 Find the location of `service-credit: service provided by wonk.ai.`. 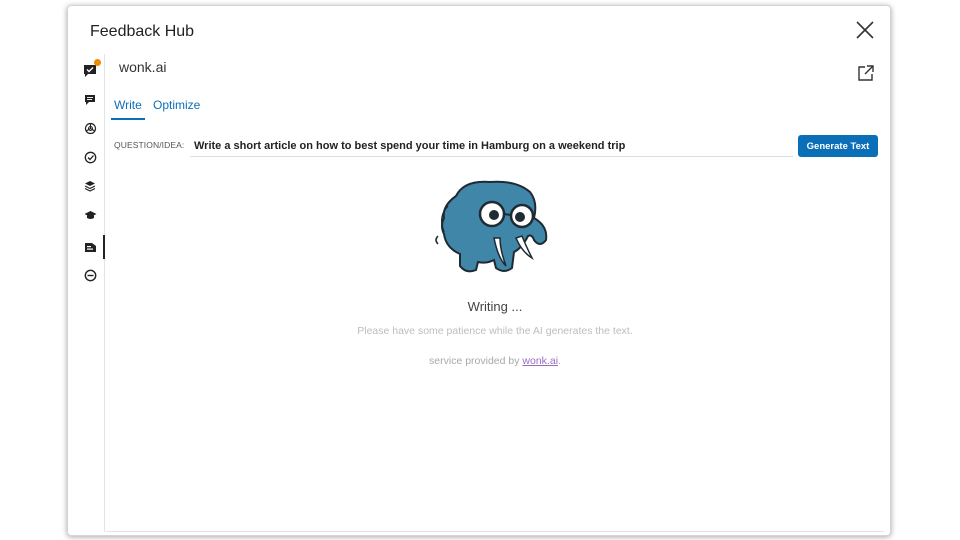

service-credit: service provided by wonk.ai. is located at coordinates (495, 361).